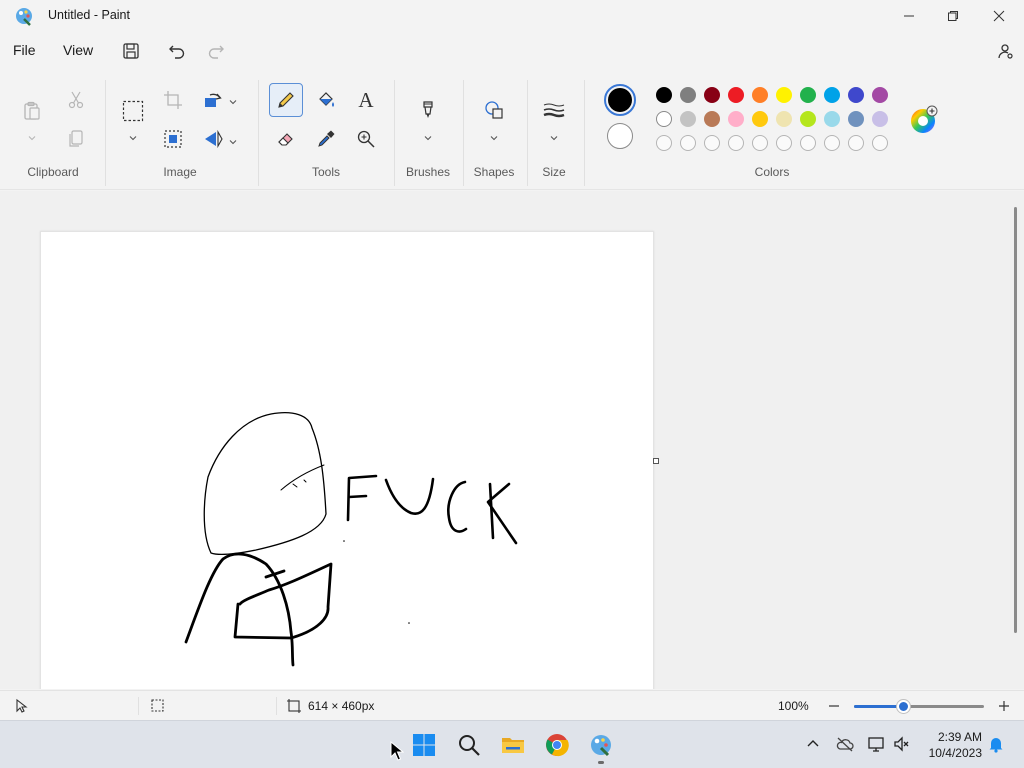 The width and height of the screenshot is (1024, 768). Describe the element at coordinates (32, 135) in the screenshot. I see `paste-dropdown` at that location.